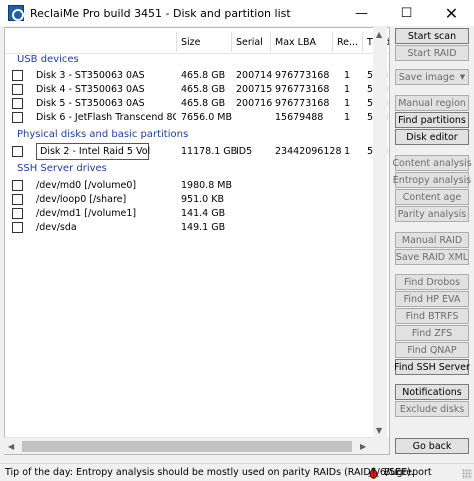 This screenshot has height=481, width=474. I want to click on find-ssh-server-button: Find SSH Server, so click(432, 367).